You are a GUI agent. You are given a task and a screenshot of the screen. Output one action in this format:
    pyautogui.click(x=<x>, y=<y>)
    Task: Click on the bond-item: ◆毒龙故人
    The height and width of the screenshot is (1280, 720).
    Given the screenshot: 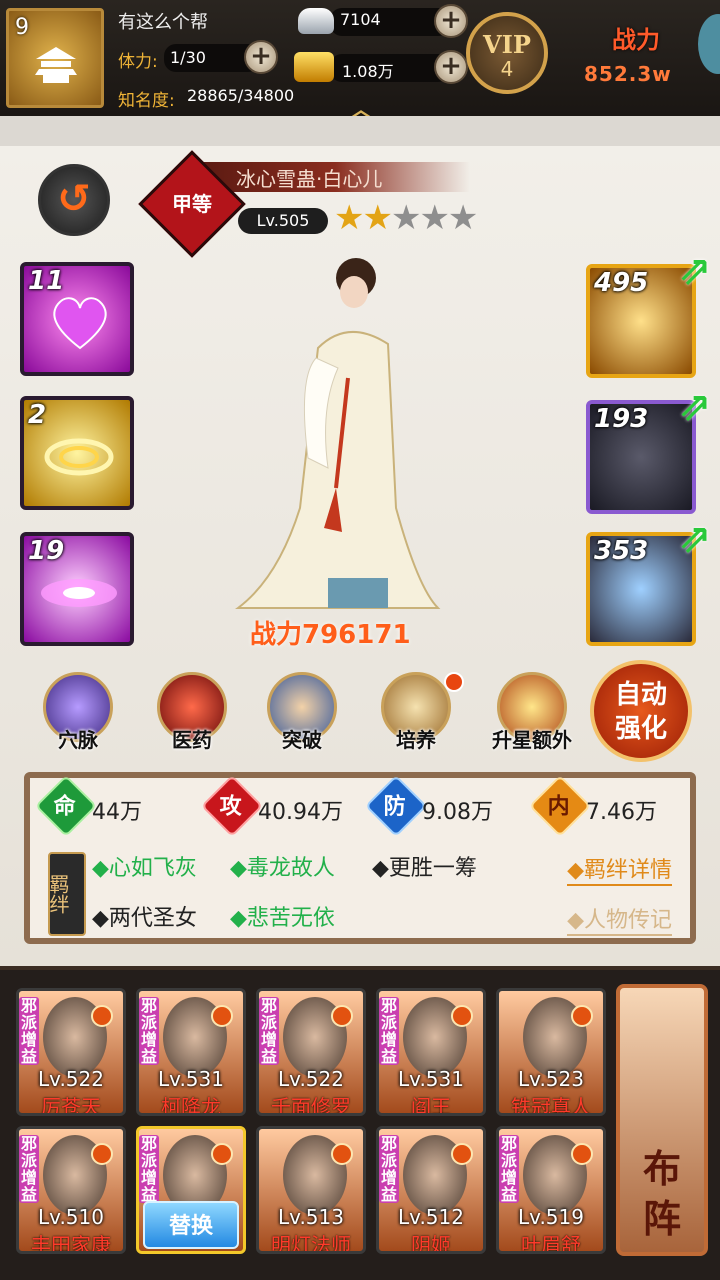 What is the action you would take?
    pyautogui.click(x=282, y=866)
    